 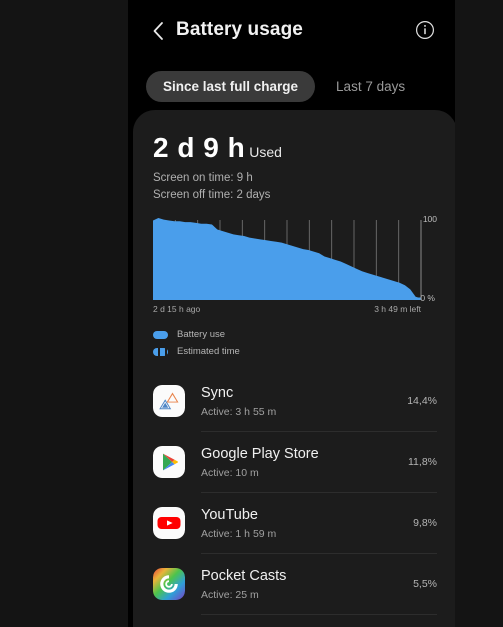 I want to click on page-title: Battery usage, so click(x=239, y=29).